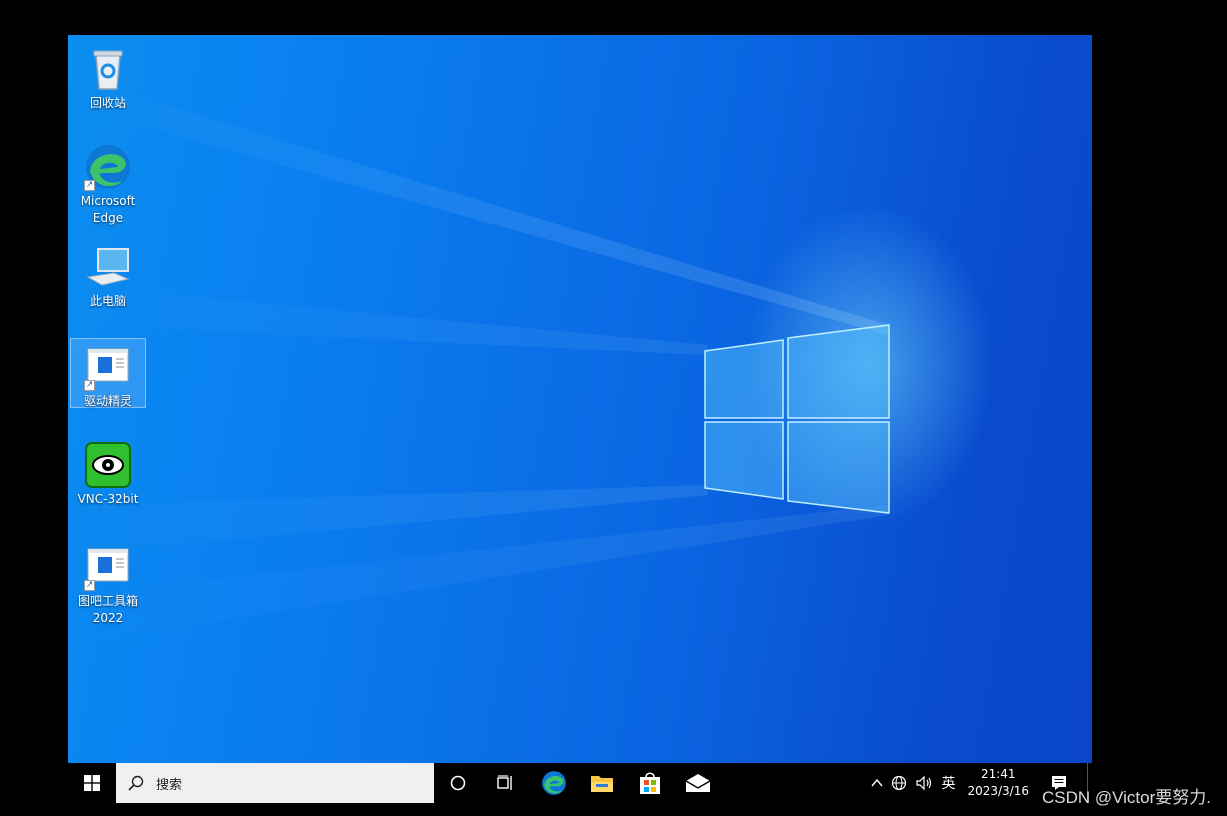 Image resolution: width=1227 pixels, height=816 pixels. Describe the element at coordinates (108, 167) in the screenshot. I see `edge-icon: ↗` at that location.